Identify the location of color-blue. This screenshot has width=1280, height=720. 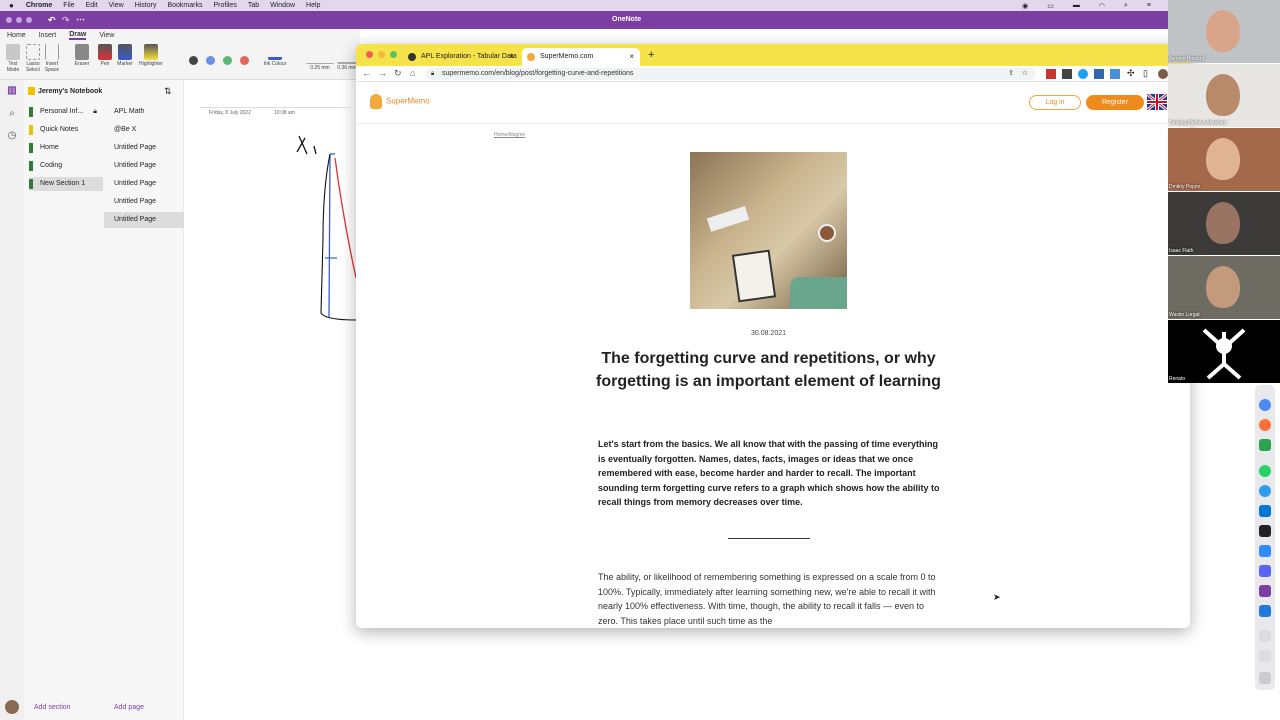
(210, 60).